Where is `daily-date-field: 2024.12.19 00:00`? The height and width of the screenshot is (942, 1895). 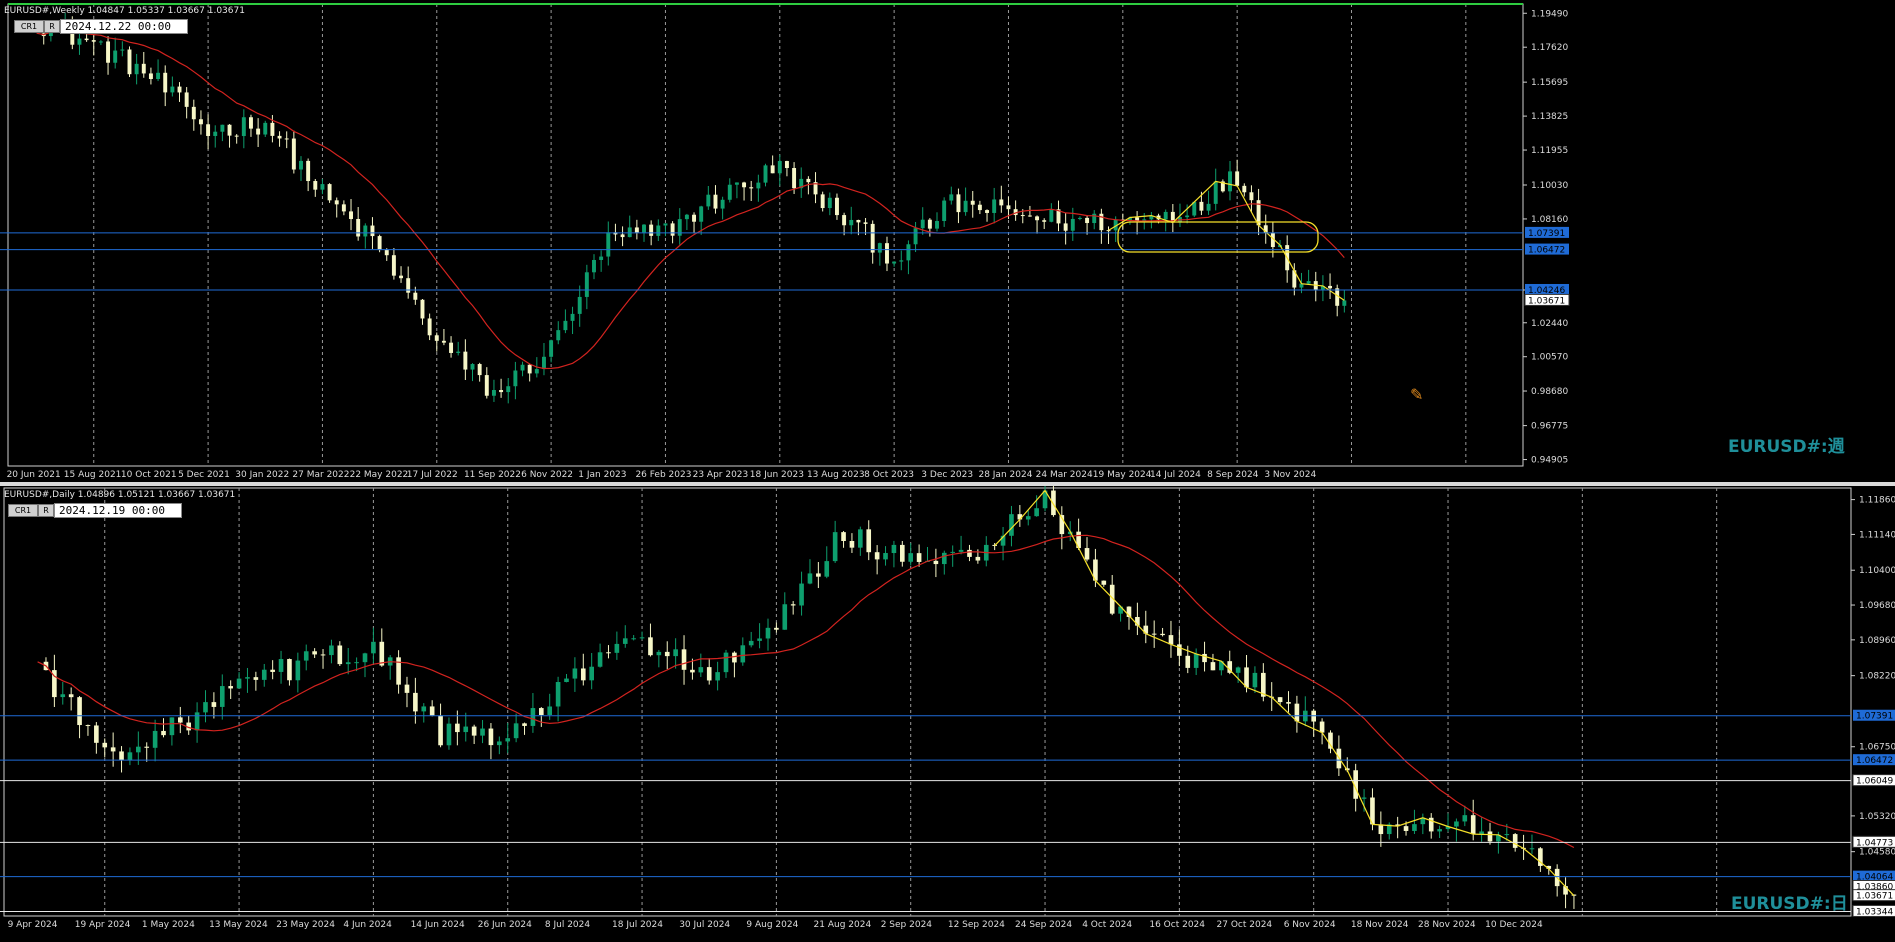 daily-date-field: 2024.12.19 00:00 is located at coordinates (118, 510).